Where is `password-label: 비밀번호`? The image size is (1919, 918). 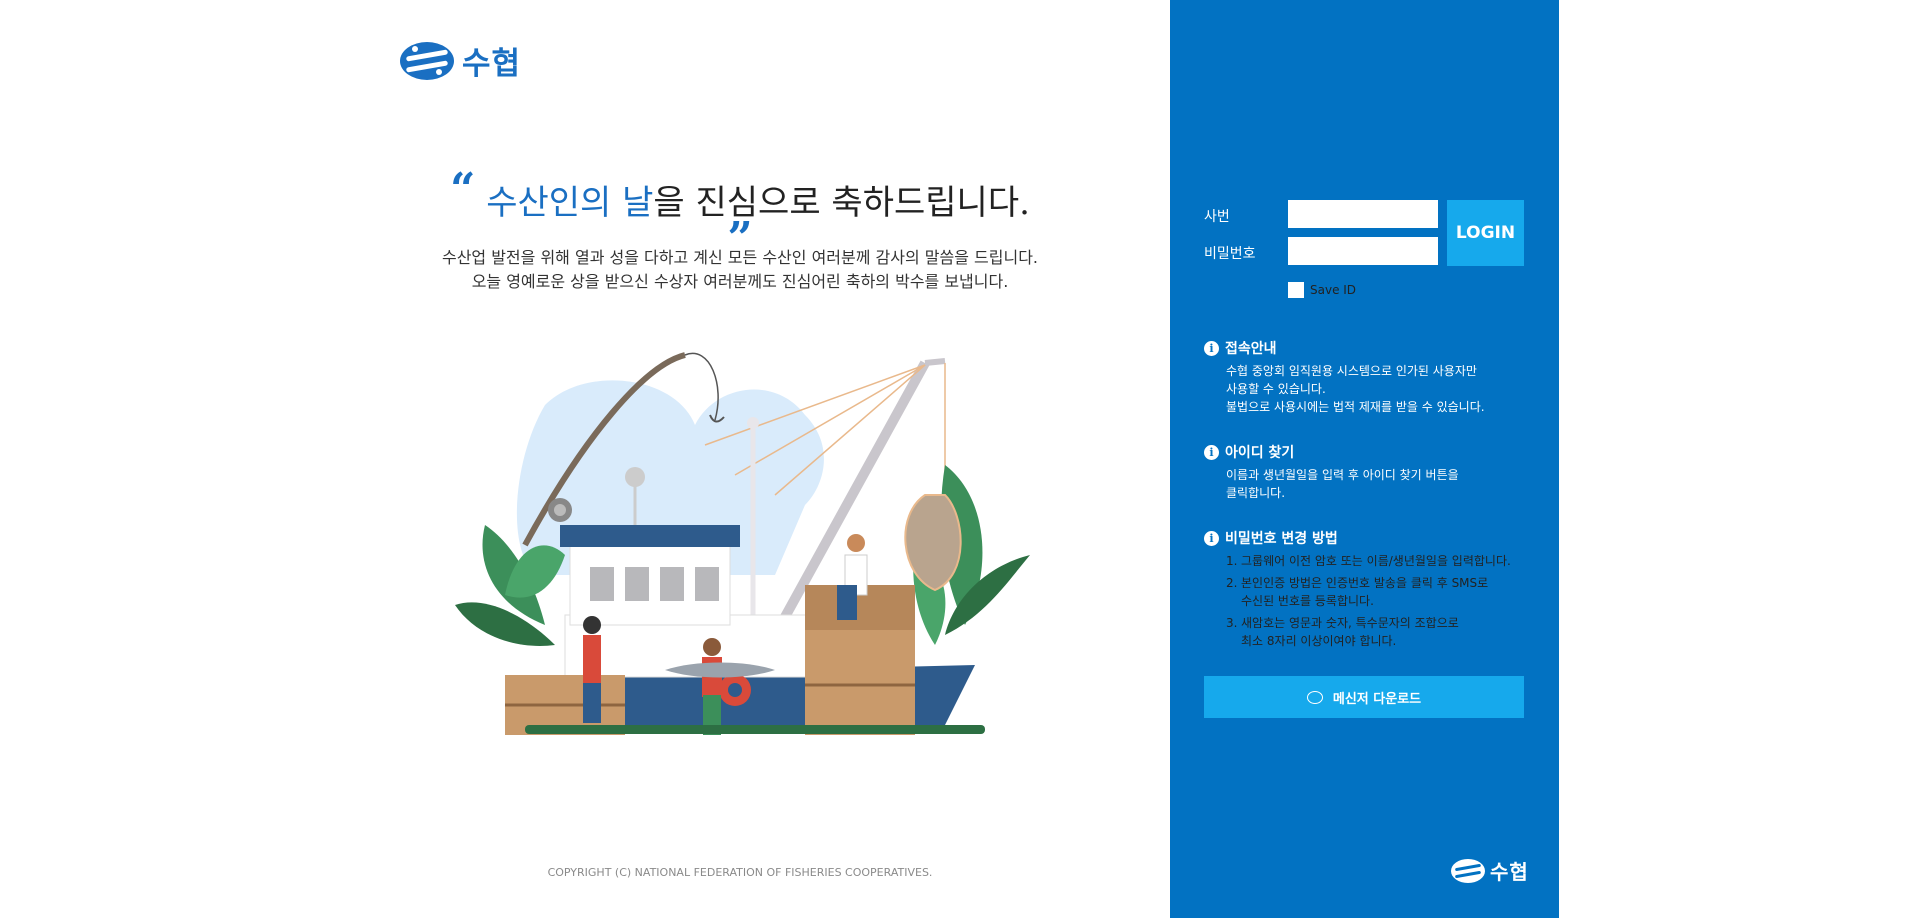 password-label: 비밀번호 is located at coordinates (1230, 254).